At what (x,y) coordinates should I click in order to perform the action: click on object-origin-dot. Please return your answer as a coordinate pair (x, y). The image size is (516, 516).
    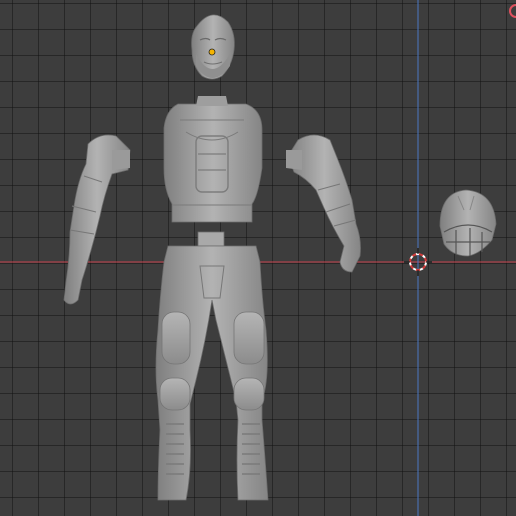
    Looking at the image, I should click on (212, 52).